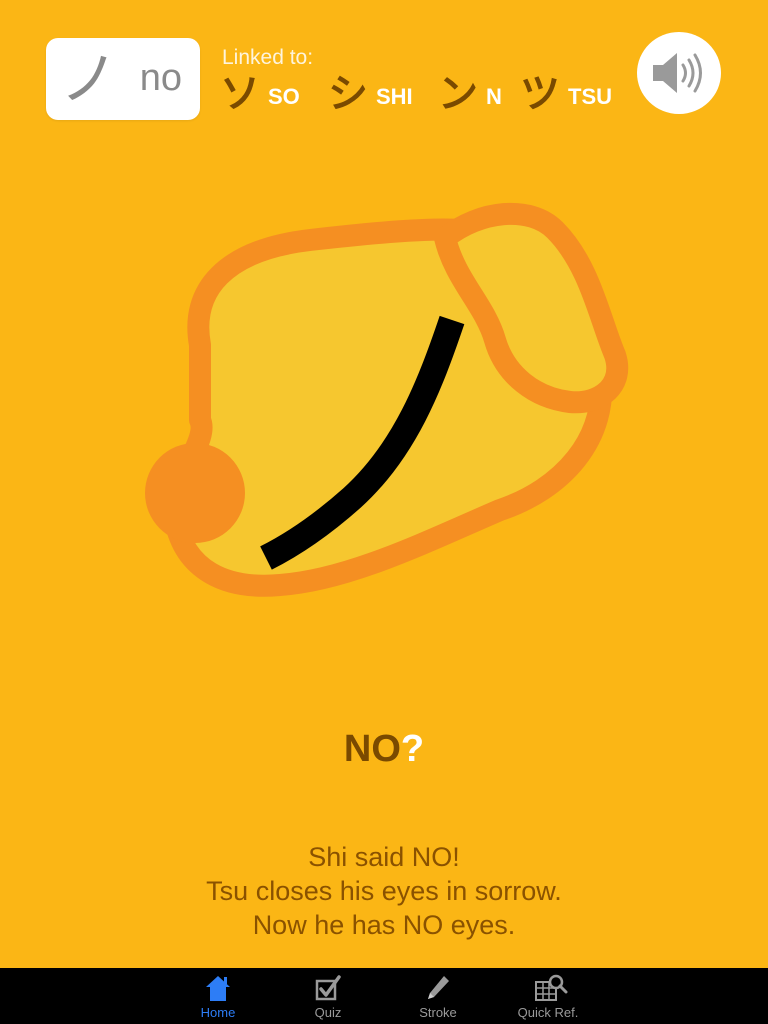 The image size is (768, 1024). Describe the element at coordinates (89, 79) in the screenshot. I see `card-kana: ノ` at that location.